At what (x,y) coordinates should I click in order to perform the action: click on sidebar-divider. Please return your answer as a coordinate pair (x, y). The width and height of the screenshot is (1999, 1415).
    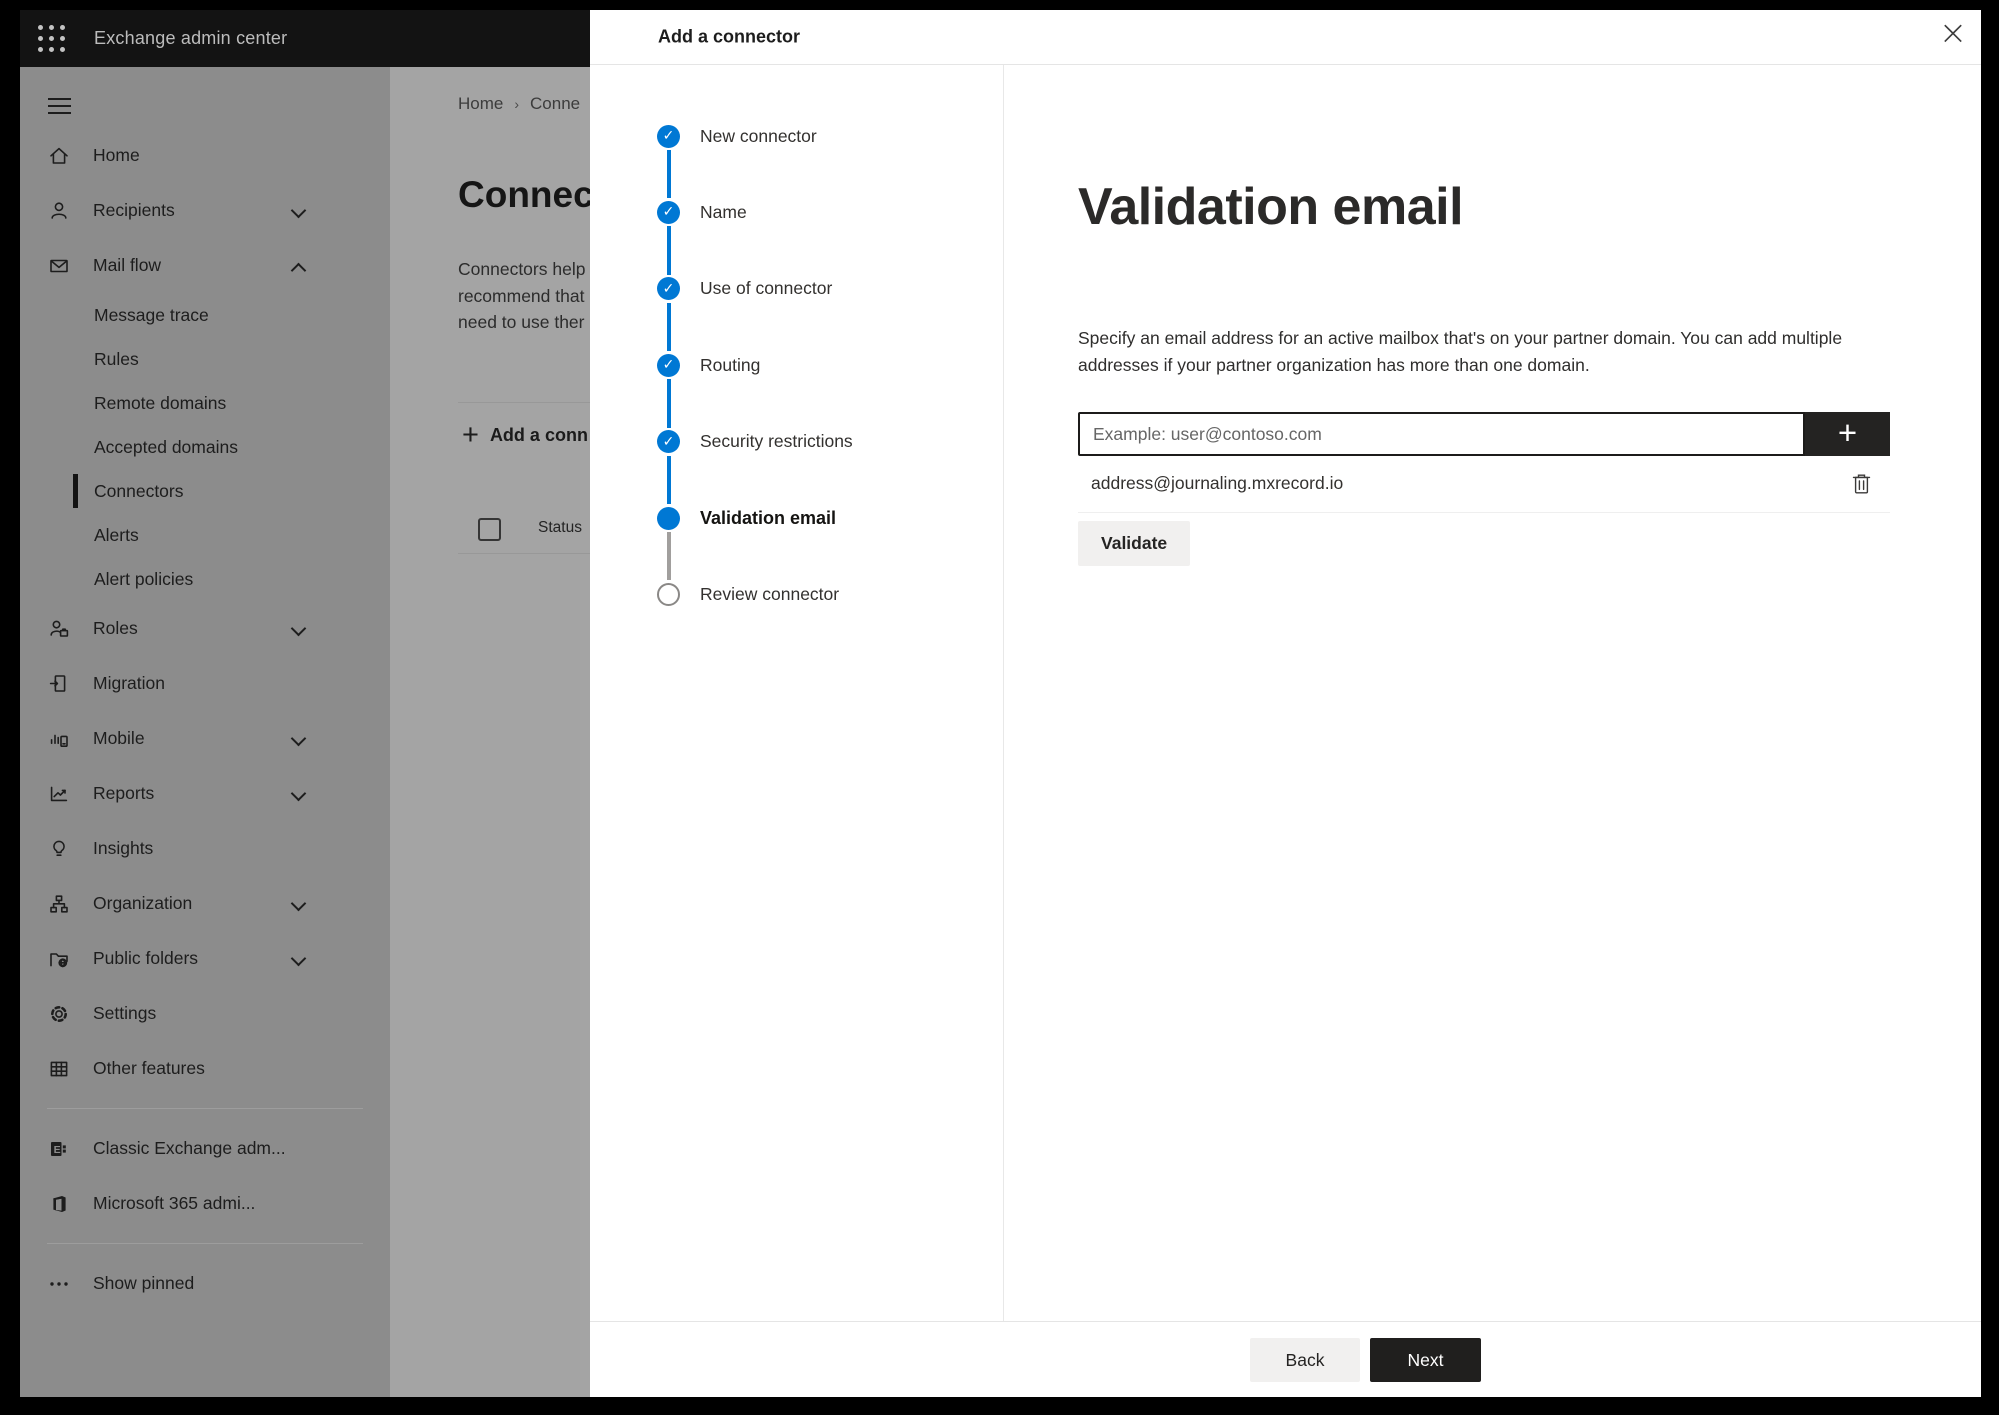
    Looking at the image, I should click on (205, 1108).